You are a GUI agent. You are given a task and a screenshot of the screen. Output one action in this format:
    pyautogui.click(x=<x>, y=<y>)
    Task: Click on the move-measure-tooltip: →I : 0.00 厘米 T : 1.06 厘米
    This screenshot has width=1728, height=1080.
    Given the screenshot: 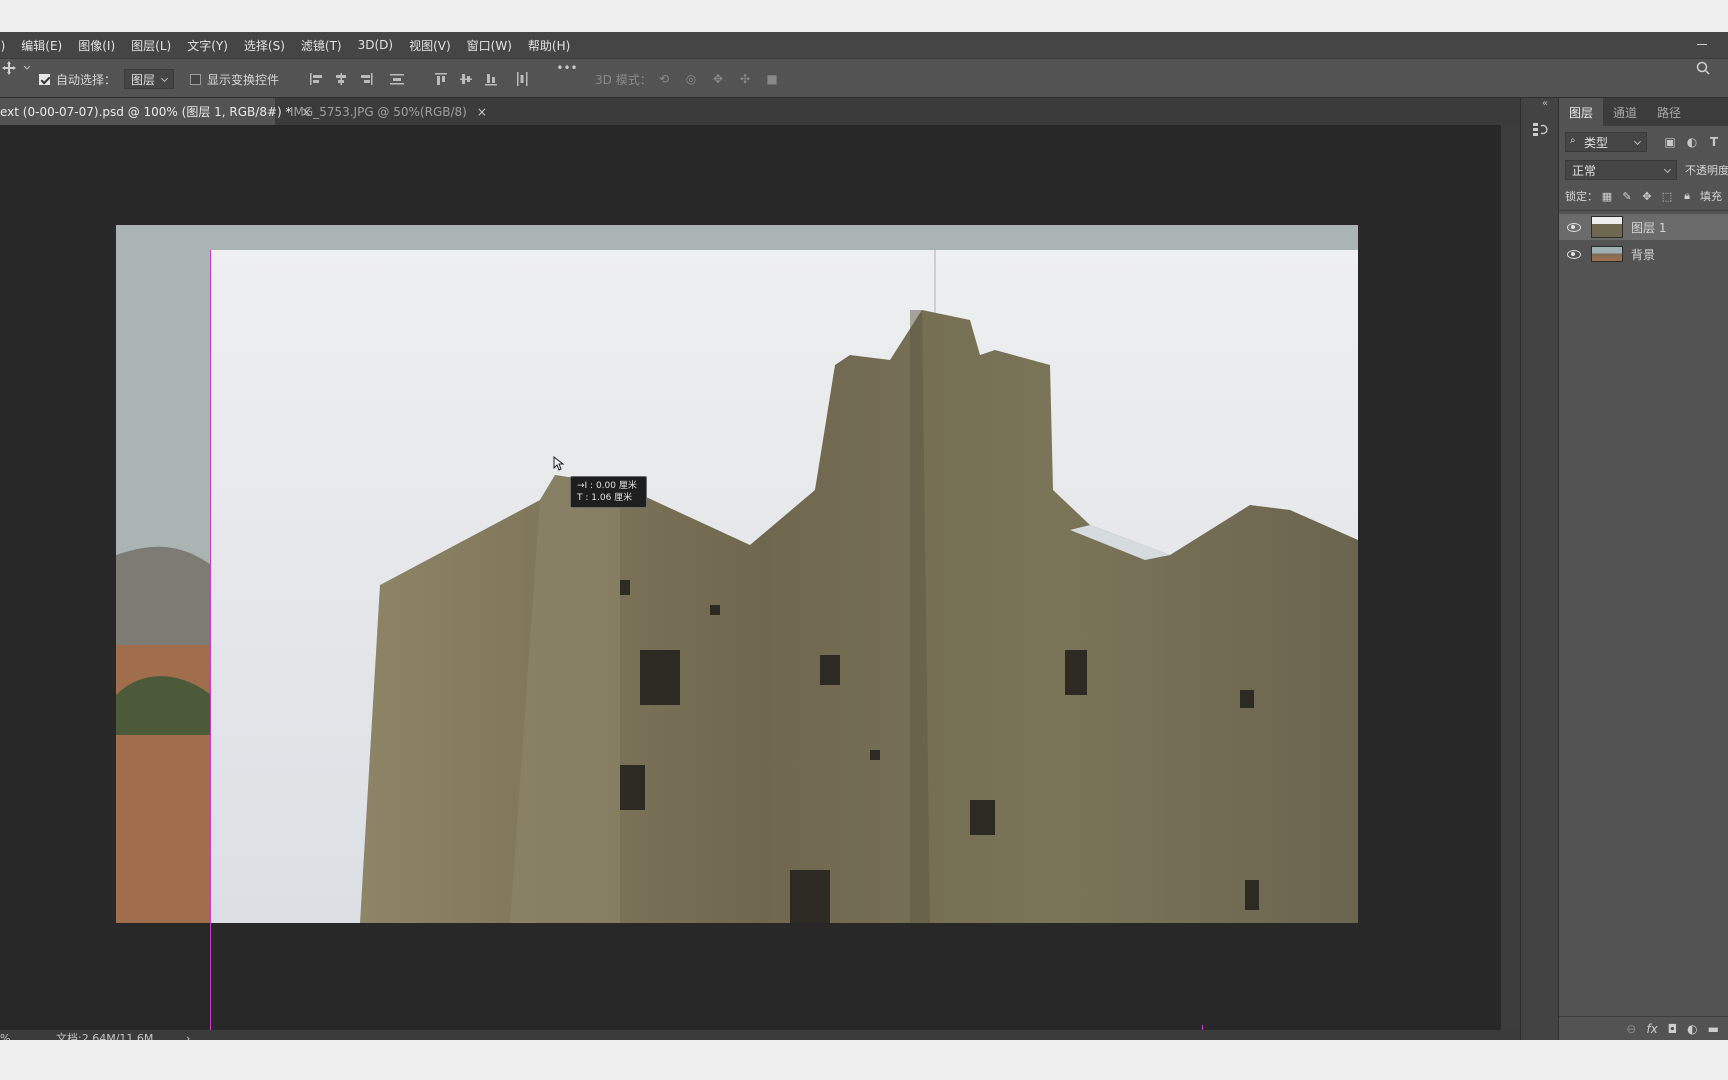 What is the action you would take?
    pyautogui.click(x=608, y=492)
    